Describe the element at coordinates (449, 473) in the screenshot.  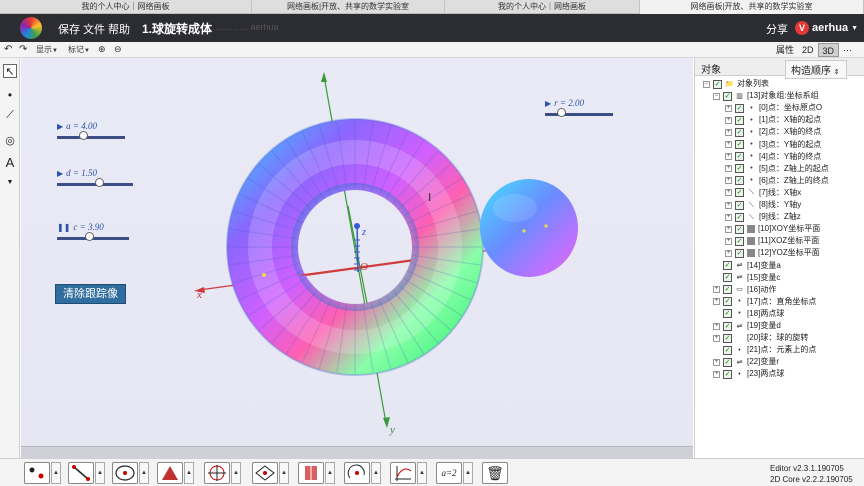
I see `variable-tool-button: a=2` at that location.